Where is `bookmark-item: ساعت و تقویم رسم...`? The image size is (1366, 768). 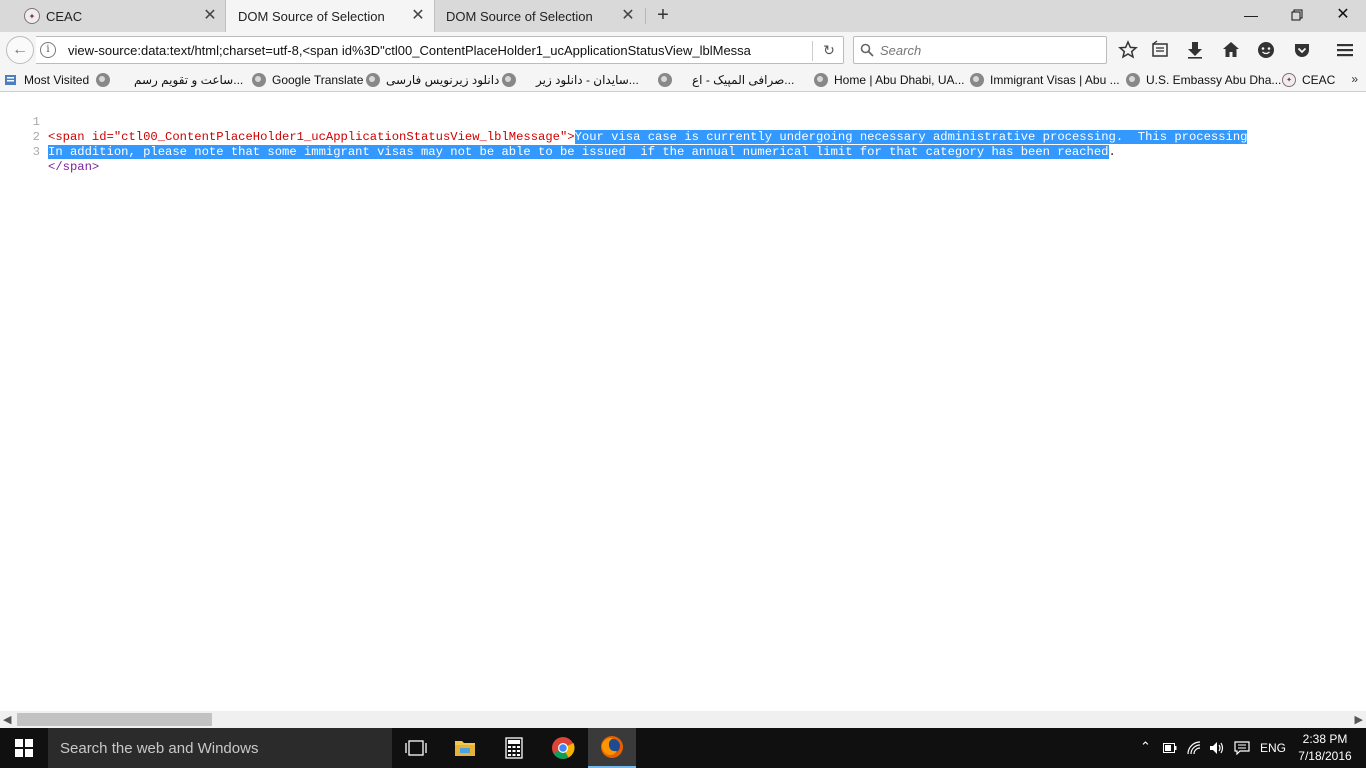
bookmark-item: ساعت و تقویم رسم... is located at coordinates (169, 80).